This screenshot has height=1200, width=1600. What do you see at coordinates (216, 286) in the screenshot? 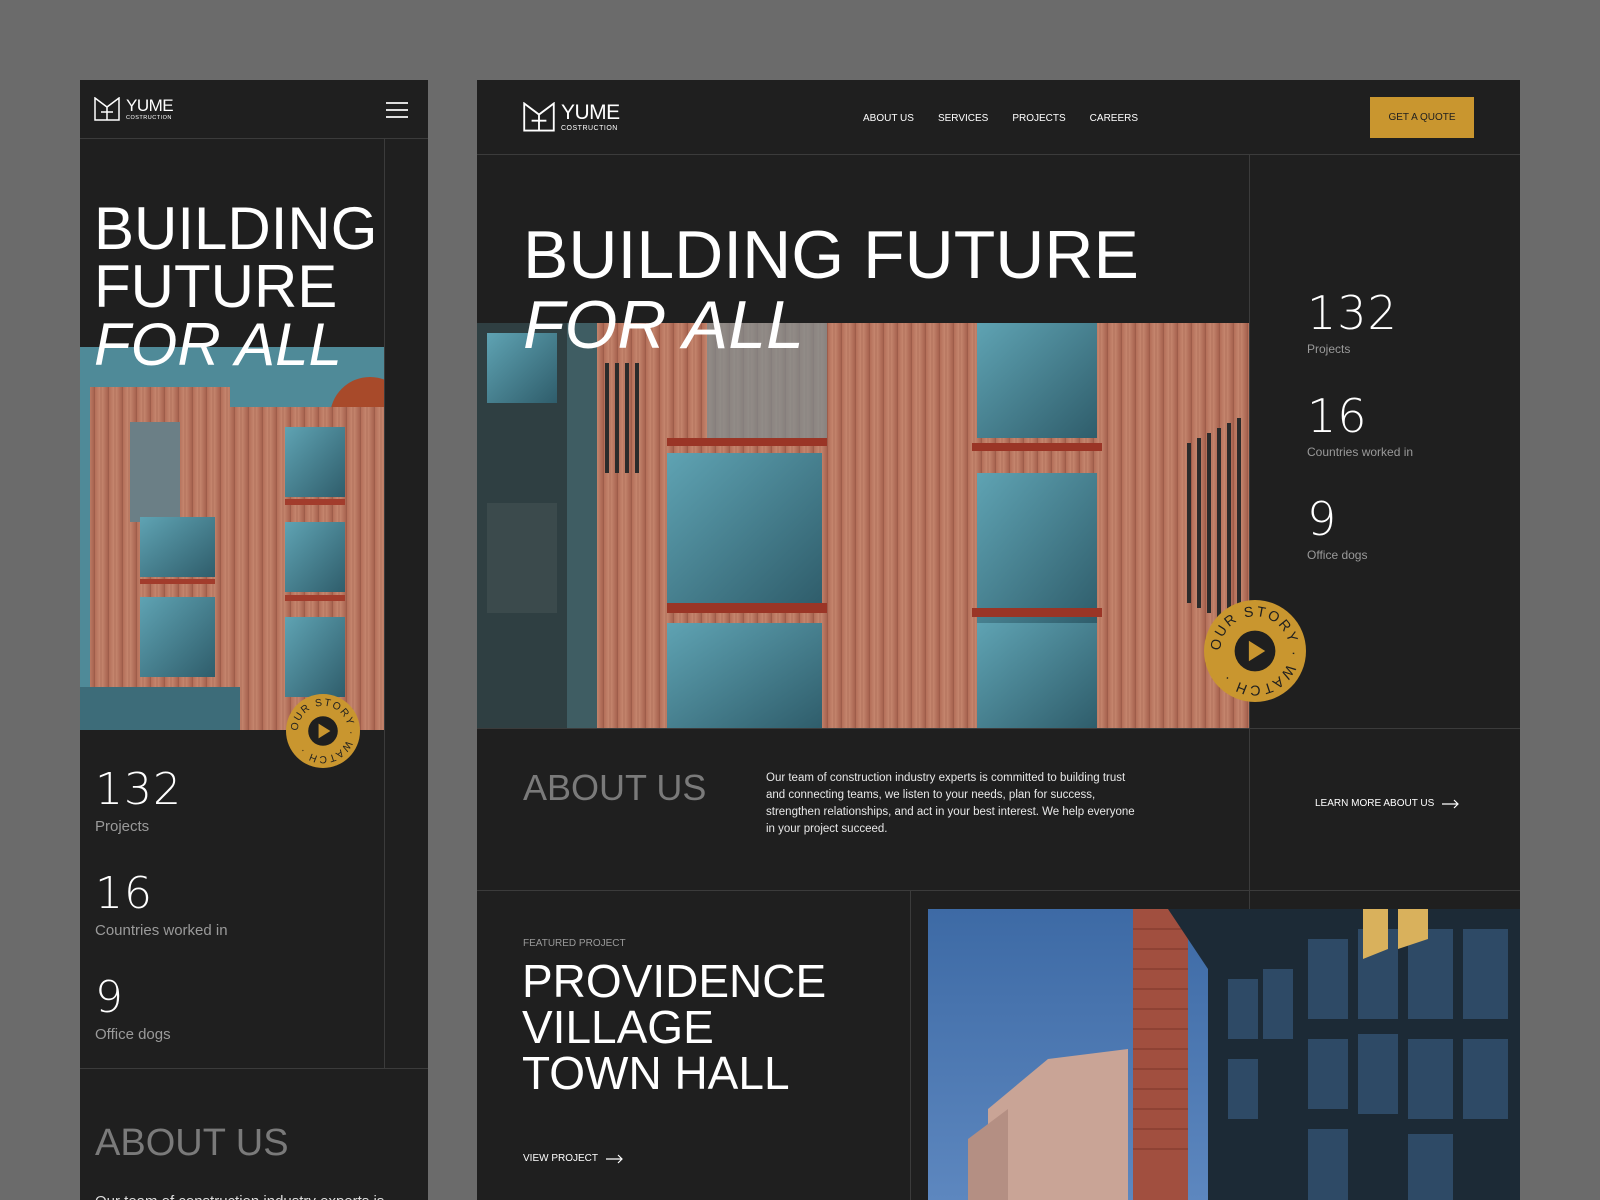
I see `hero-line-2: FUTURE` at bounding box center [216, 286].